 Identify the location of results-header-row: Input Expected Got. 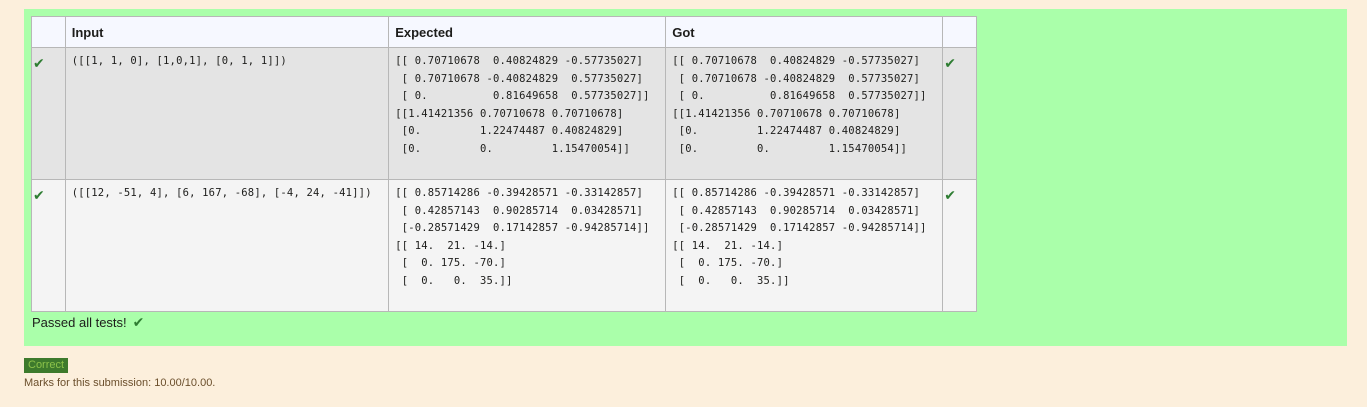
(504, 32).